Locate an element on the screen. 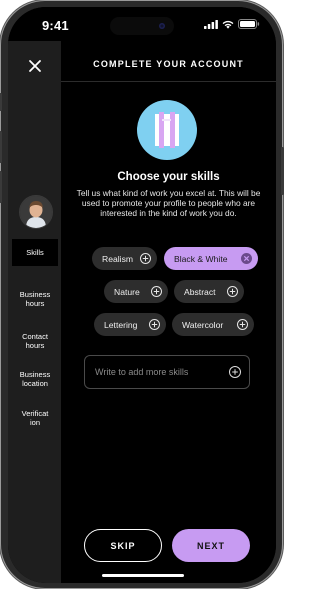 This screenshot has height=589, width=320. skip-button: SKIP is located at coordinates (123, 545).